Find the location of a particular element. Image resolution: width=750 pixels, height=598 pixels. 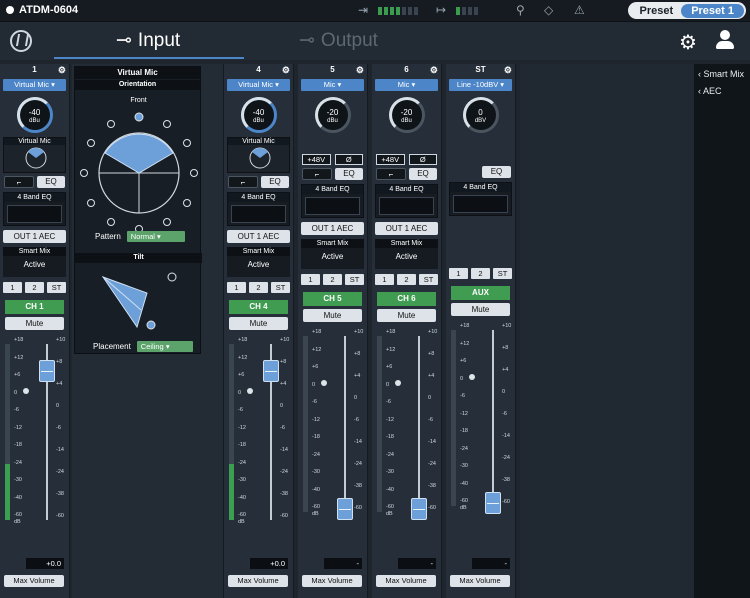

gain-knob: 0 dBV is located at coordinates (480, 115).